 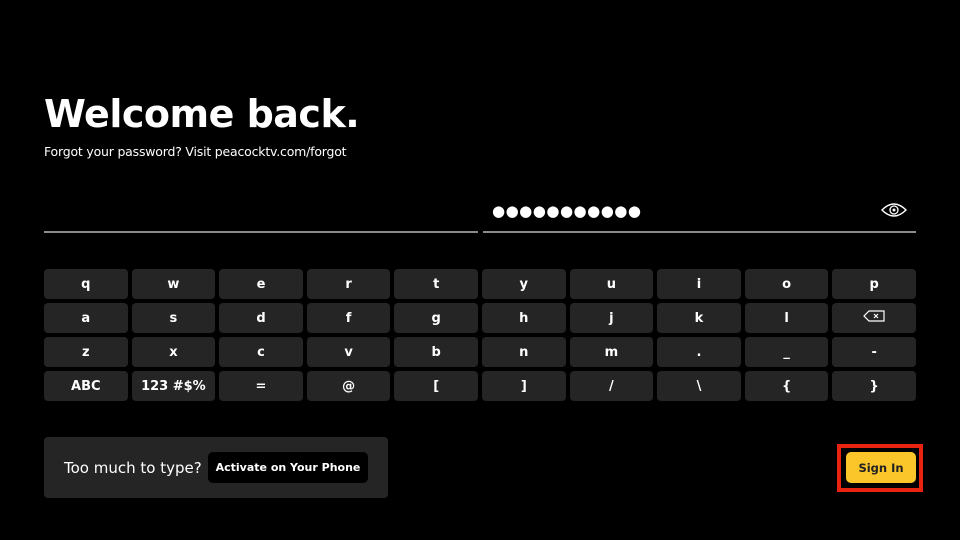 What do you see at coordinates (786, 386) in the screenshot?
I see `key: {` at bounding box center [786, 386].